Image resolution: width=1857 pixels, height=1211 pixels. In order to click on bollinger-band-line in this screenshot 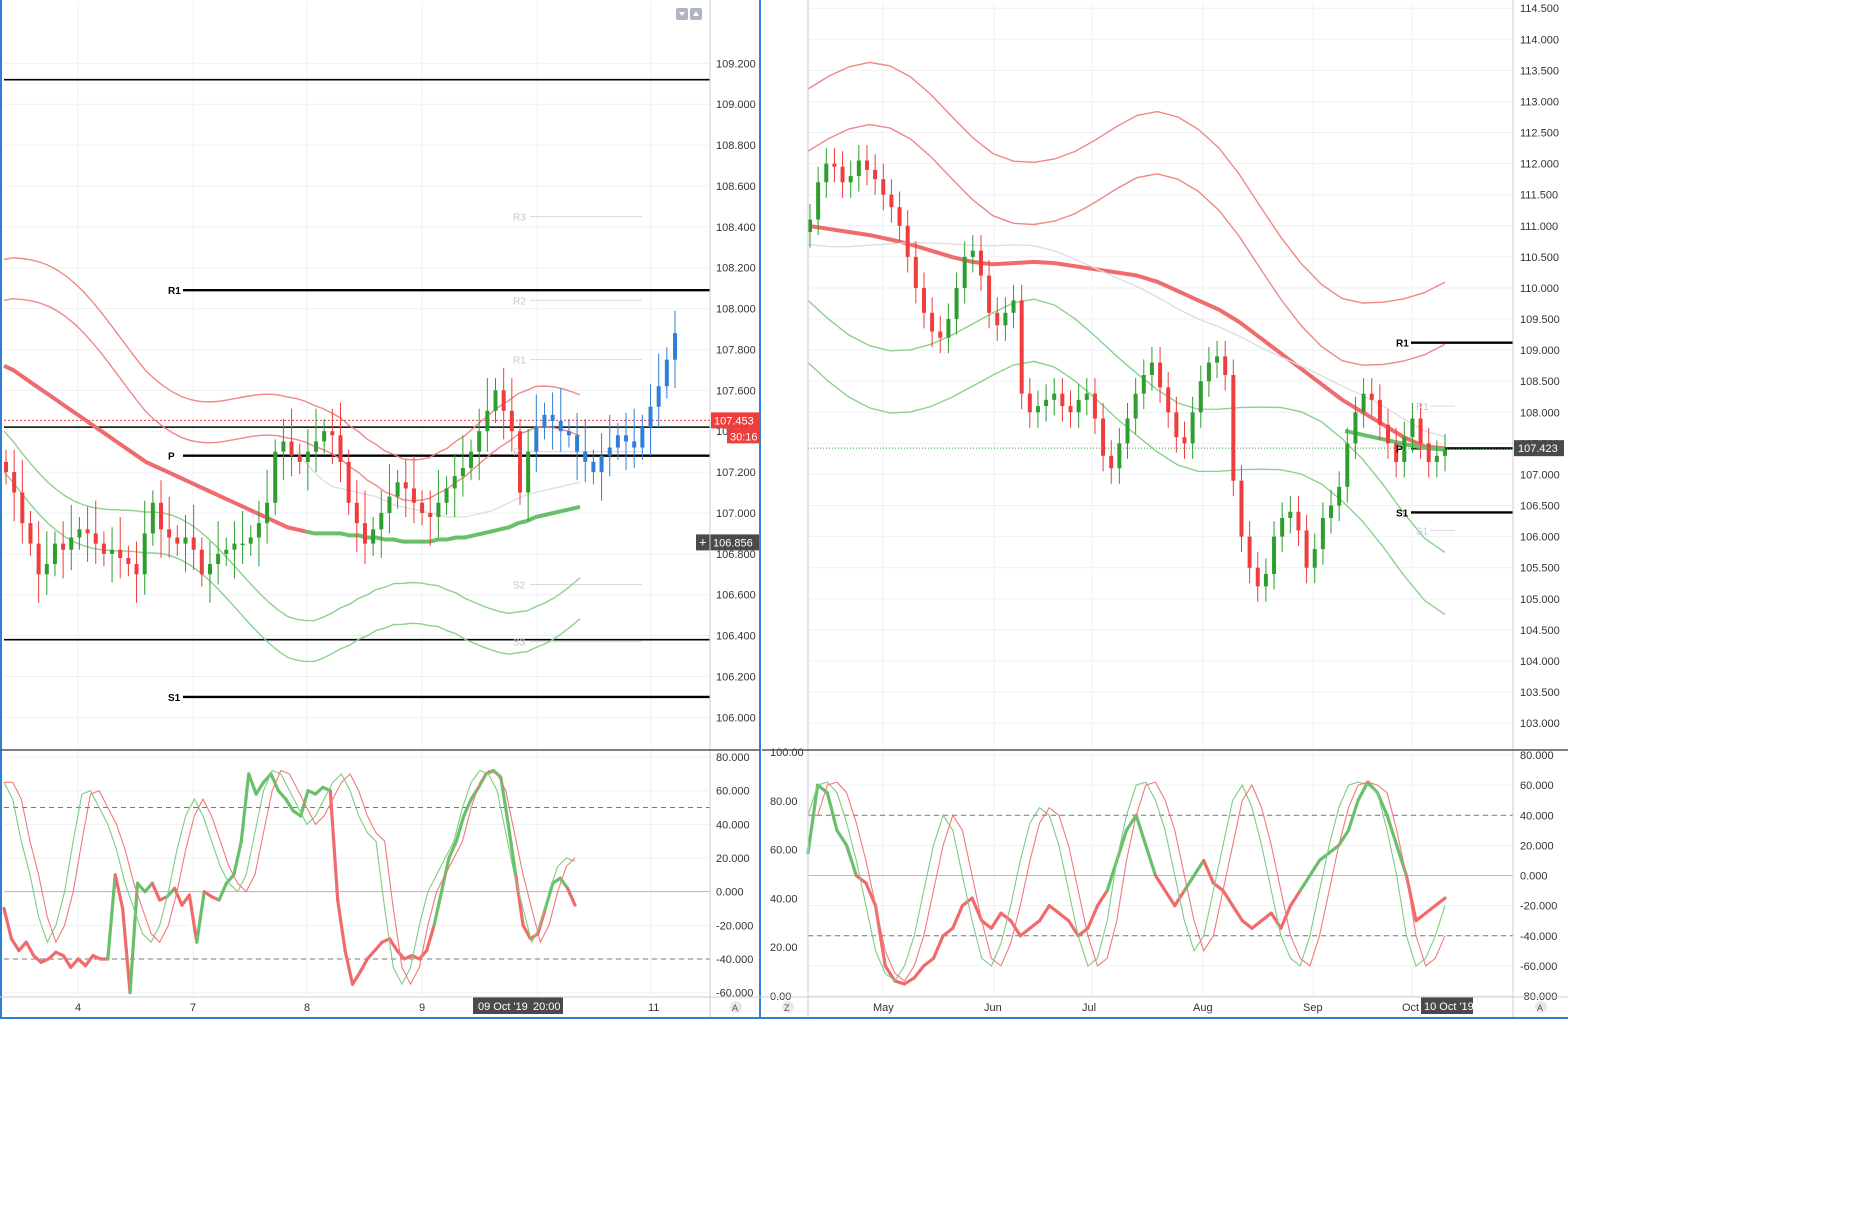, I will do `click(1126, 488)`.